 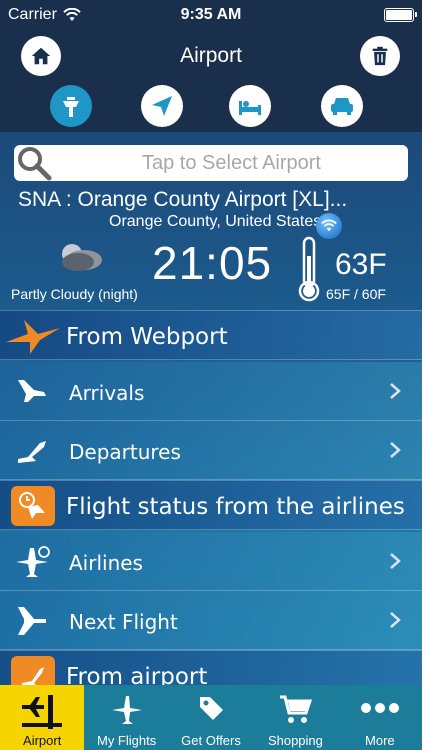 I want to click on plane-icon, so click(x=126, y=710).